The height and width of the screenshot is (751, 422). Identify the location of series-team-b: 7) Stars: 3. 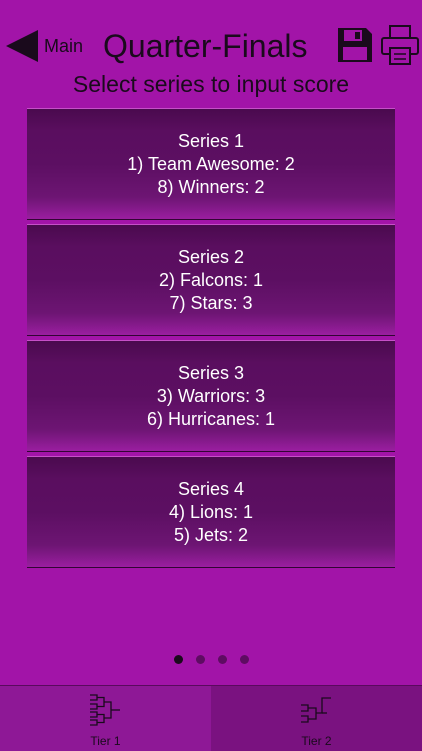
(211, 302).